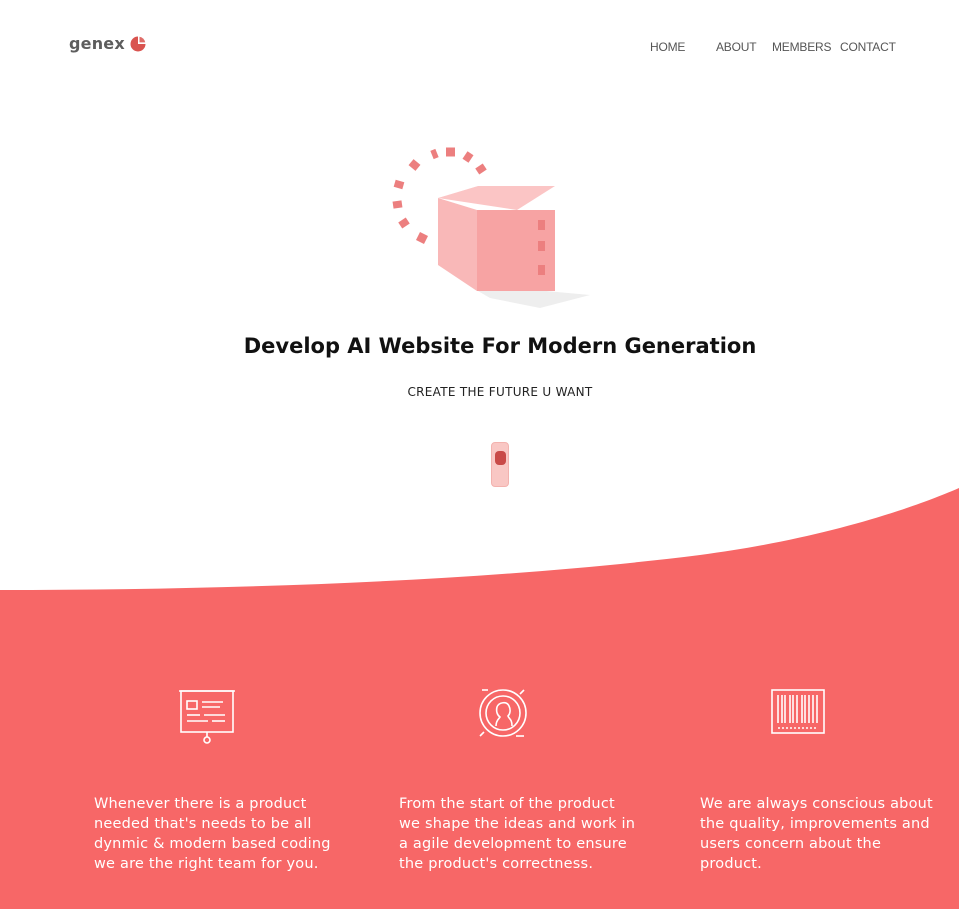  Describe the element at coordinates (667, 47) in the screenshot. I see `nav-home: HOME` at that location.